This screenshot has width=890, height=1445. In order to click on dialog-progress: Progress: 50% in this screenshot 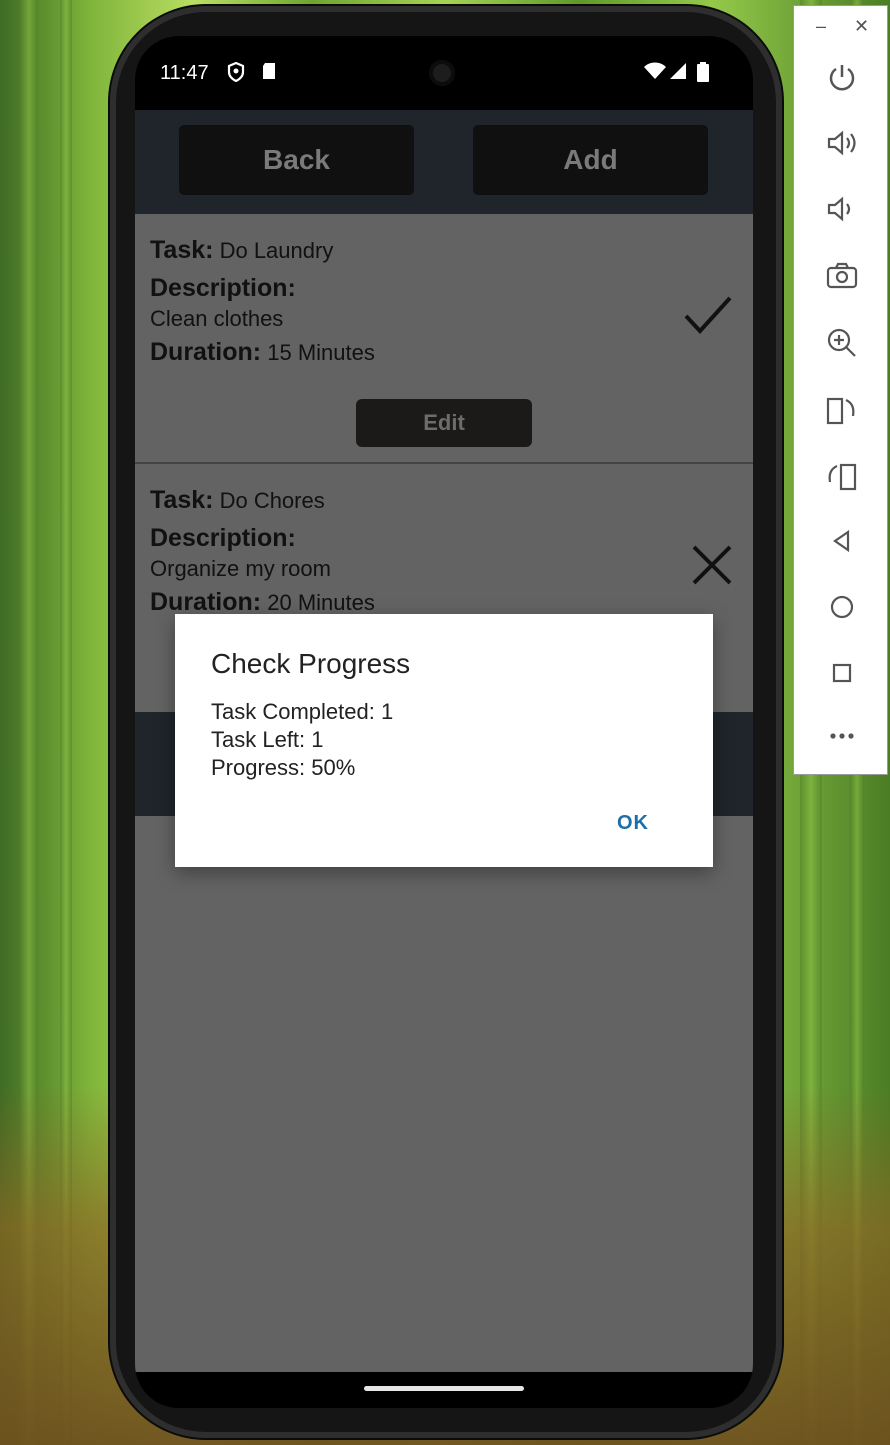, I will do `click(283, 767)`.